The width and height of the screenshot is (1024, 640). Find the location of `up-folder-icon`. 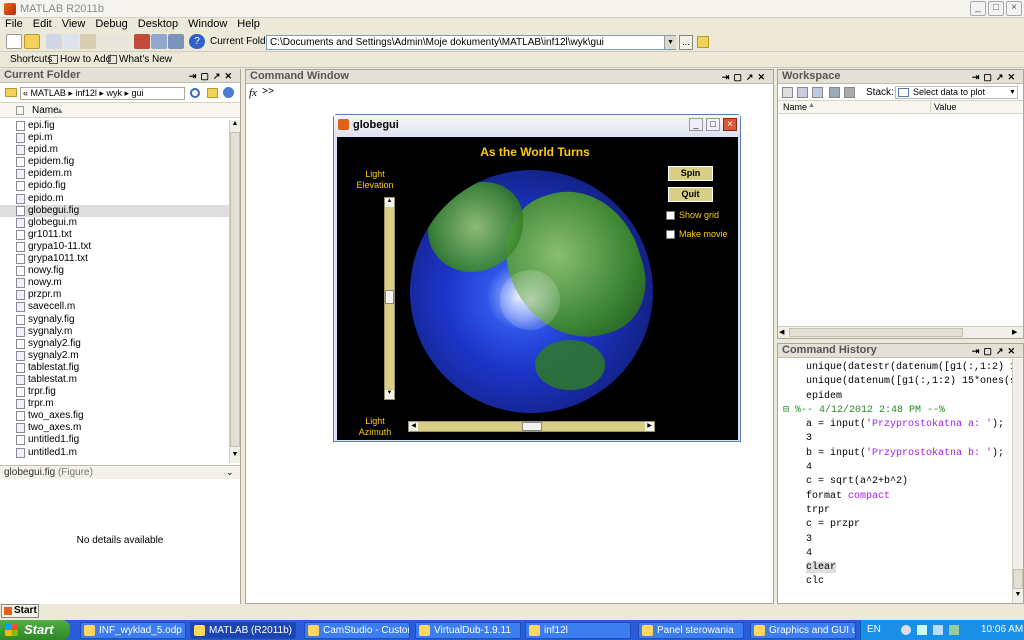

up-folder-icon is located at coordinates (703, 42).